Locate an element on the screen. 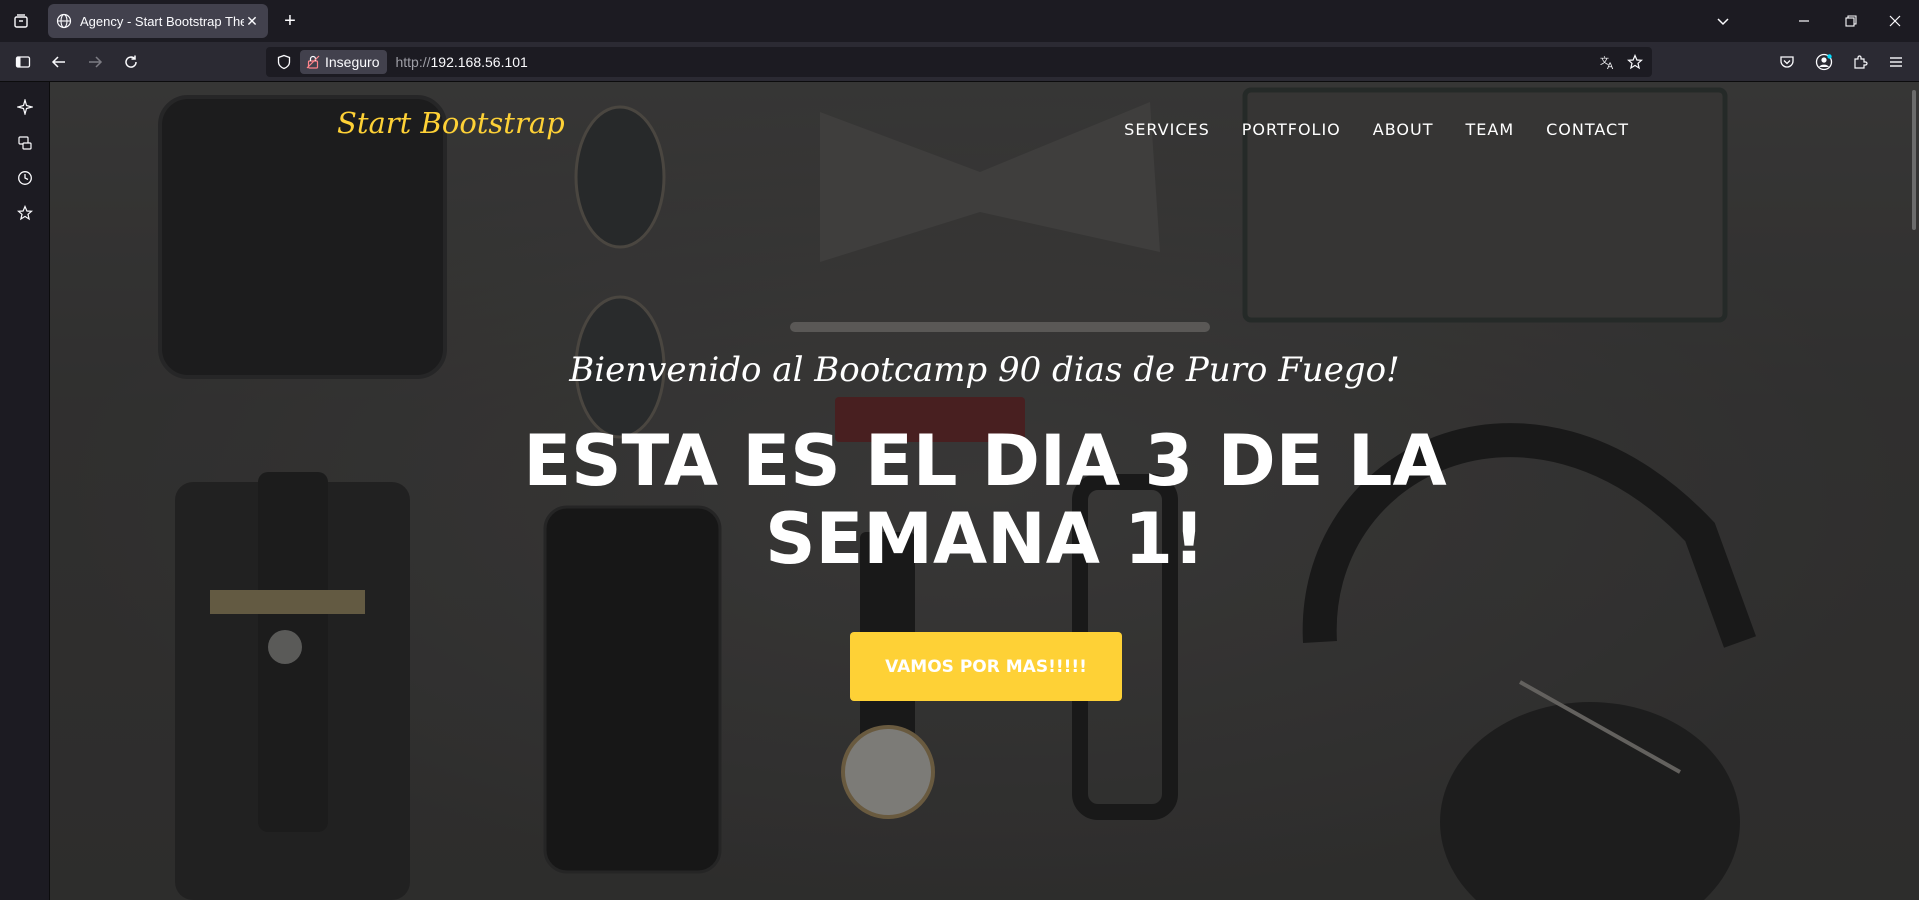  nav-about: ABOUT is located at coordinates (1403, 129).